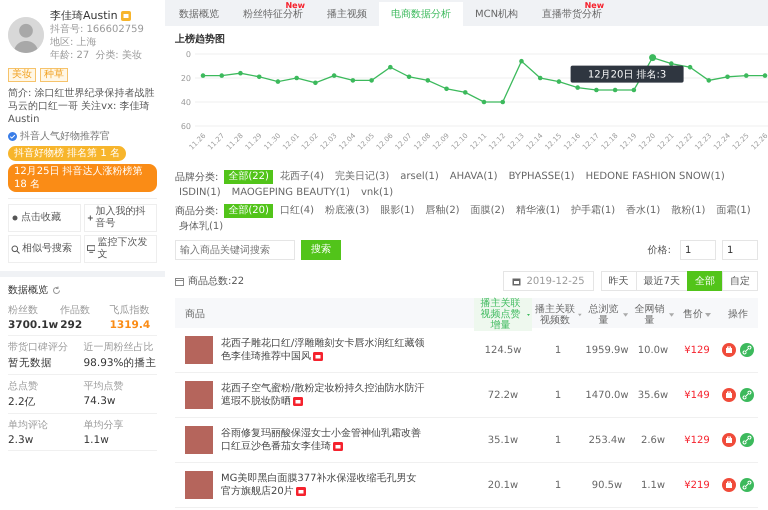 The image size is (768, 510). Describe the element at coordinates (216, 281) in the screenshot. I see `product-count: 商品总数:22` at that location.